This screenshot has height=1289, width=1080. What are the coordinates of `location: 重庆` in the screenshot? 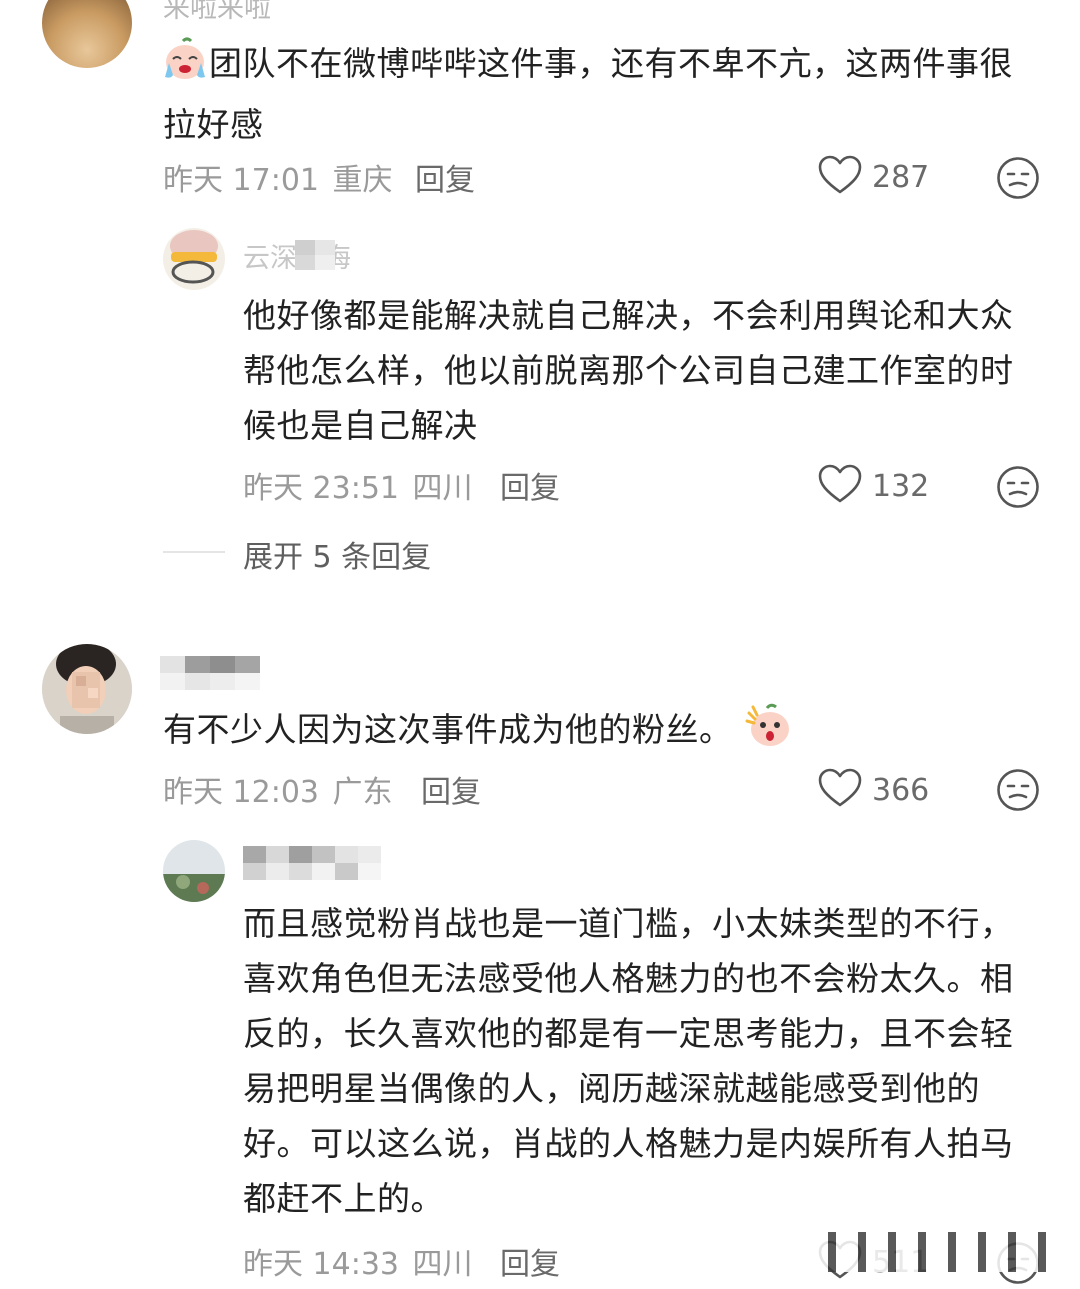 It's located at (362, 180).